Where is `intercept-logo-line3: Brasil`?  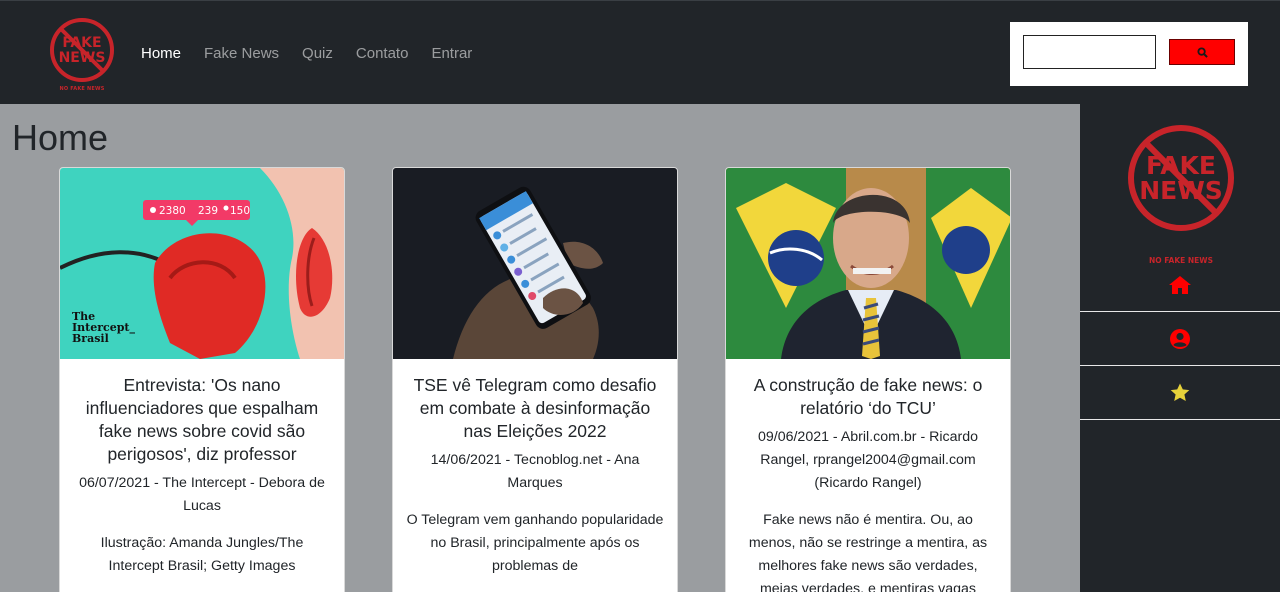 intercept-logo-line3: Brasil is located at coordinates (90, 338).